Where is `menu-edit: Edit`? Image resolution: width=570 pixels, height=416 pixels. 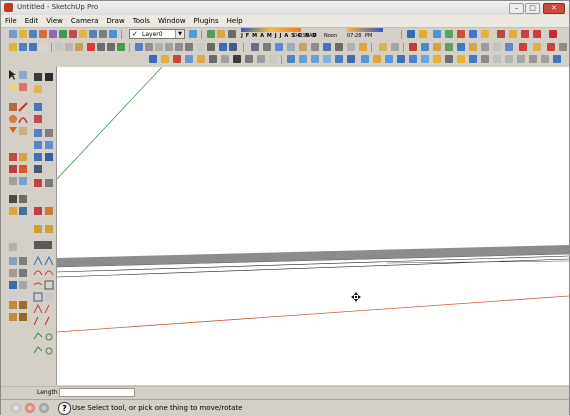 menu-edit: Edit is located at coordinates (32, 20).